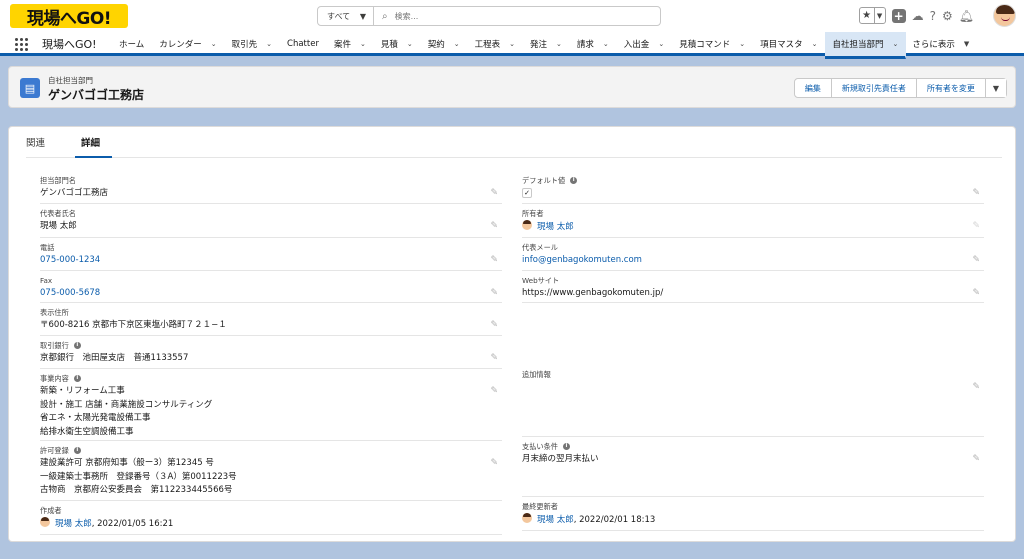 This screenshot has height=559, width=1024. Describe the element at coordinates (271, 294) in the screenshot. I see `fax-link: 075-000-5678` at that location.